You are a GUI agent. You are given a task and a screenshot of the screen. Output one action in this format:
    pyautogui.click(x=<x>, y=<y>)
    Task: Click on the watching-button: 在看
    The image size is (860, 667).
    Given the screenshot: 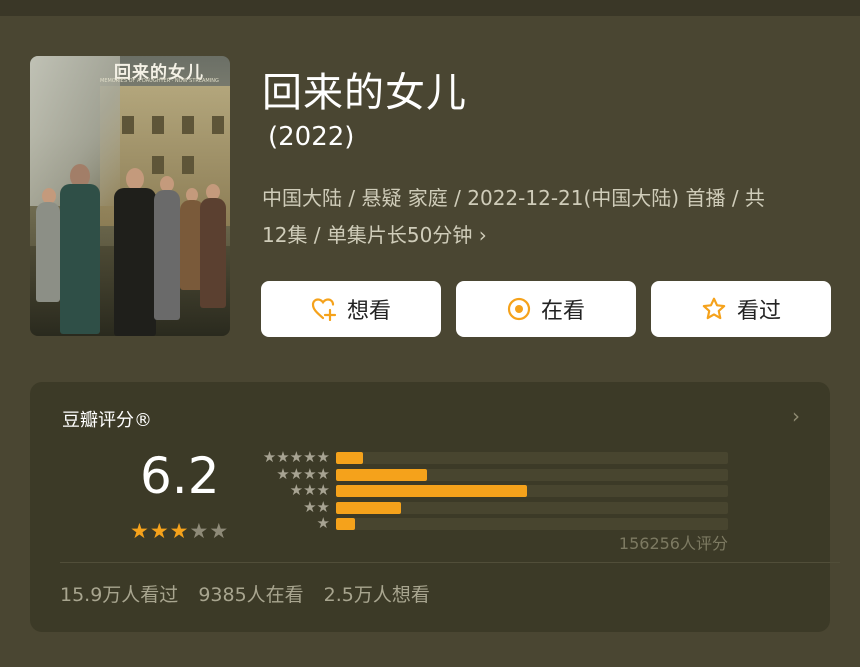 What is the action you would take?
    pyautogui.click(x=546, y=309)
    